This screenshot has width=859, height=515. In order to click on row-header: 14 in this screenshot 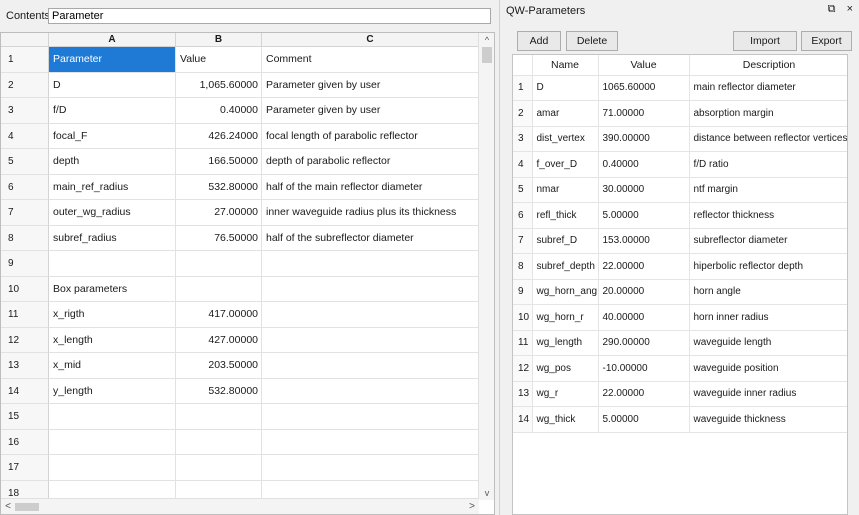, I will do `click(25, 391)`.